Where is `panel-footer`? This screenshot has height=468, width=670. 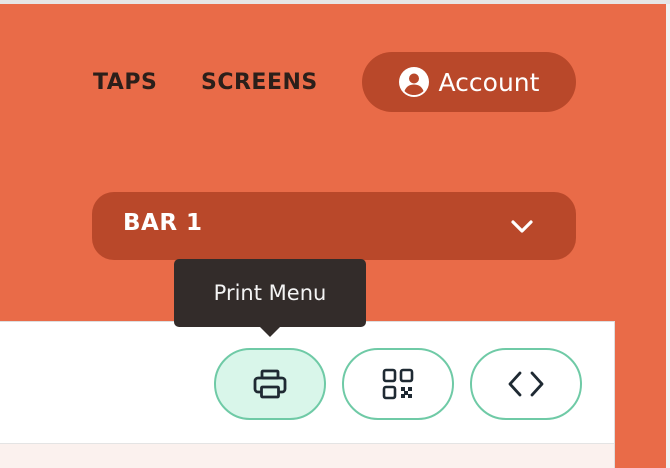 panel-footer is located at coordinates (307, 456).